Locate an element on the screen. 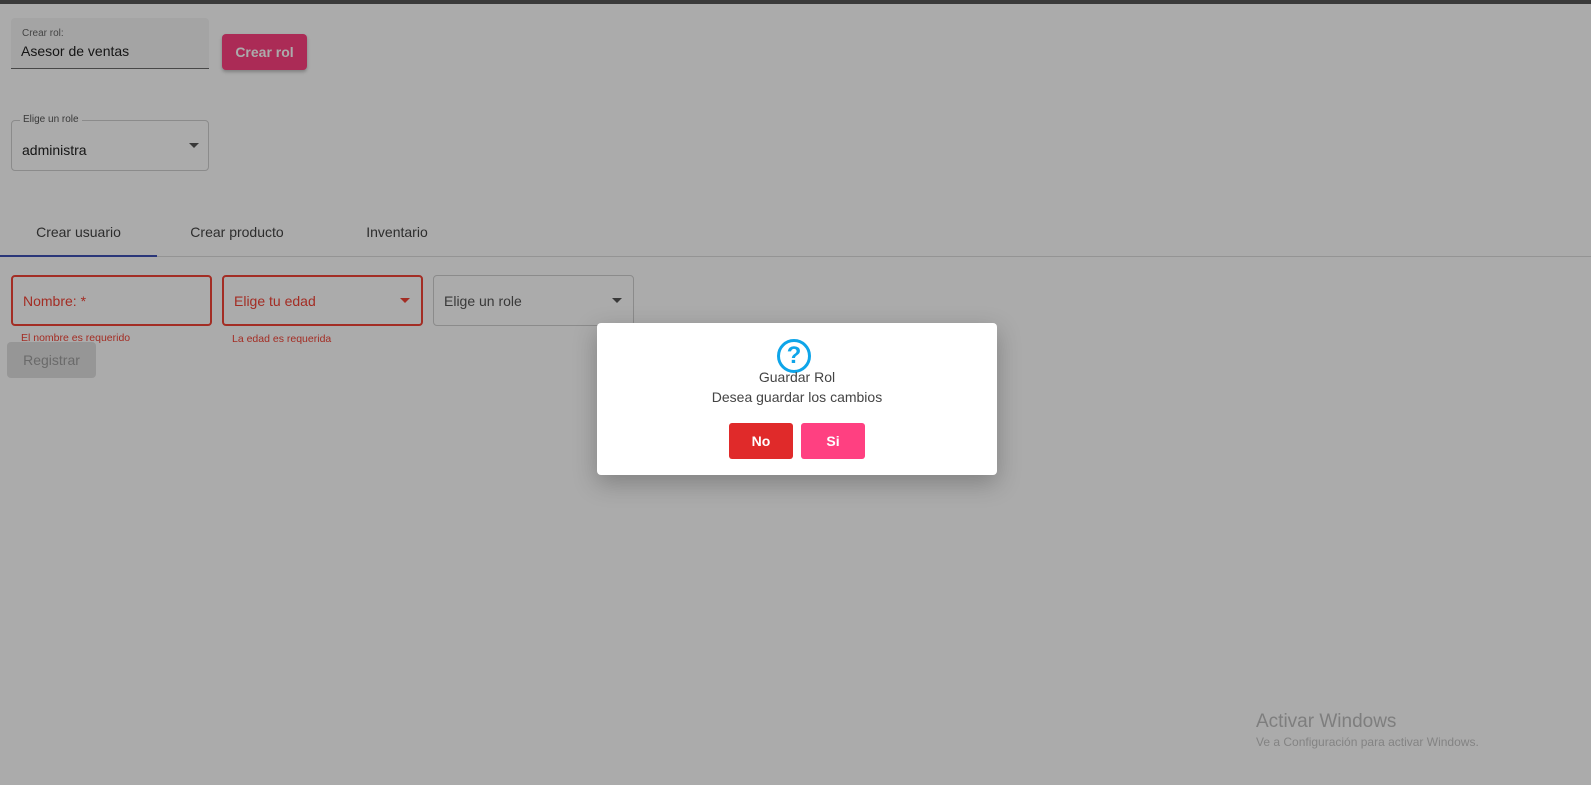  question-icon: ? is located at coordinates (794, 356).